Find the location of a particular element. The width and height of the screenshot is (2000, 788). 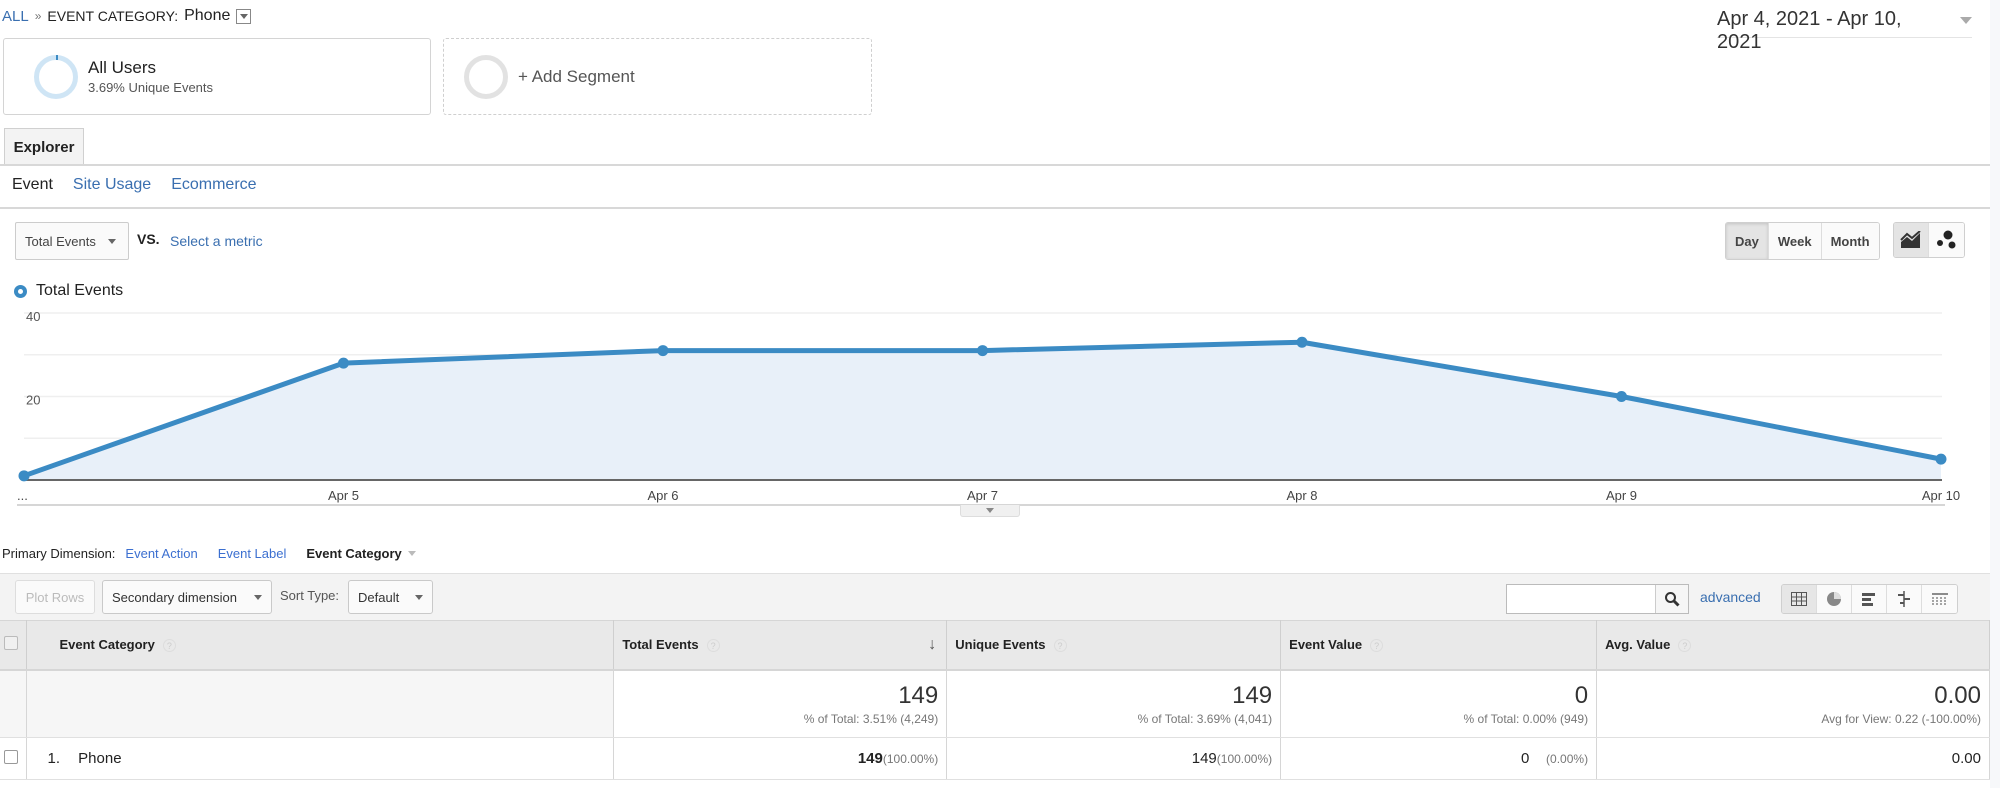

summary-value: 149 is located at coordinates (1252, 695).